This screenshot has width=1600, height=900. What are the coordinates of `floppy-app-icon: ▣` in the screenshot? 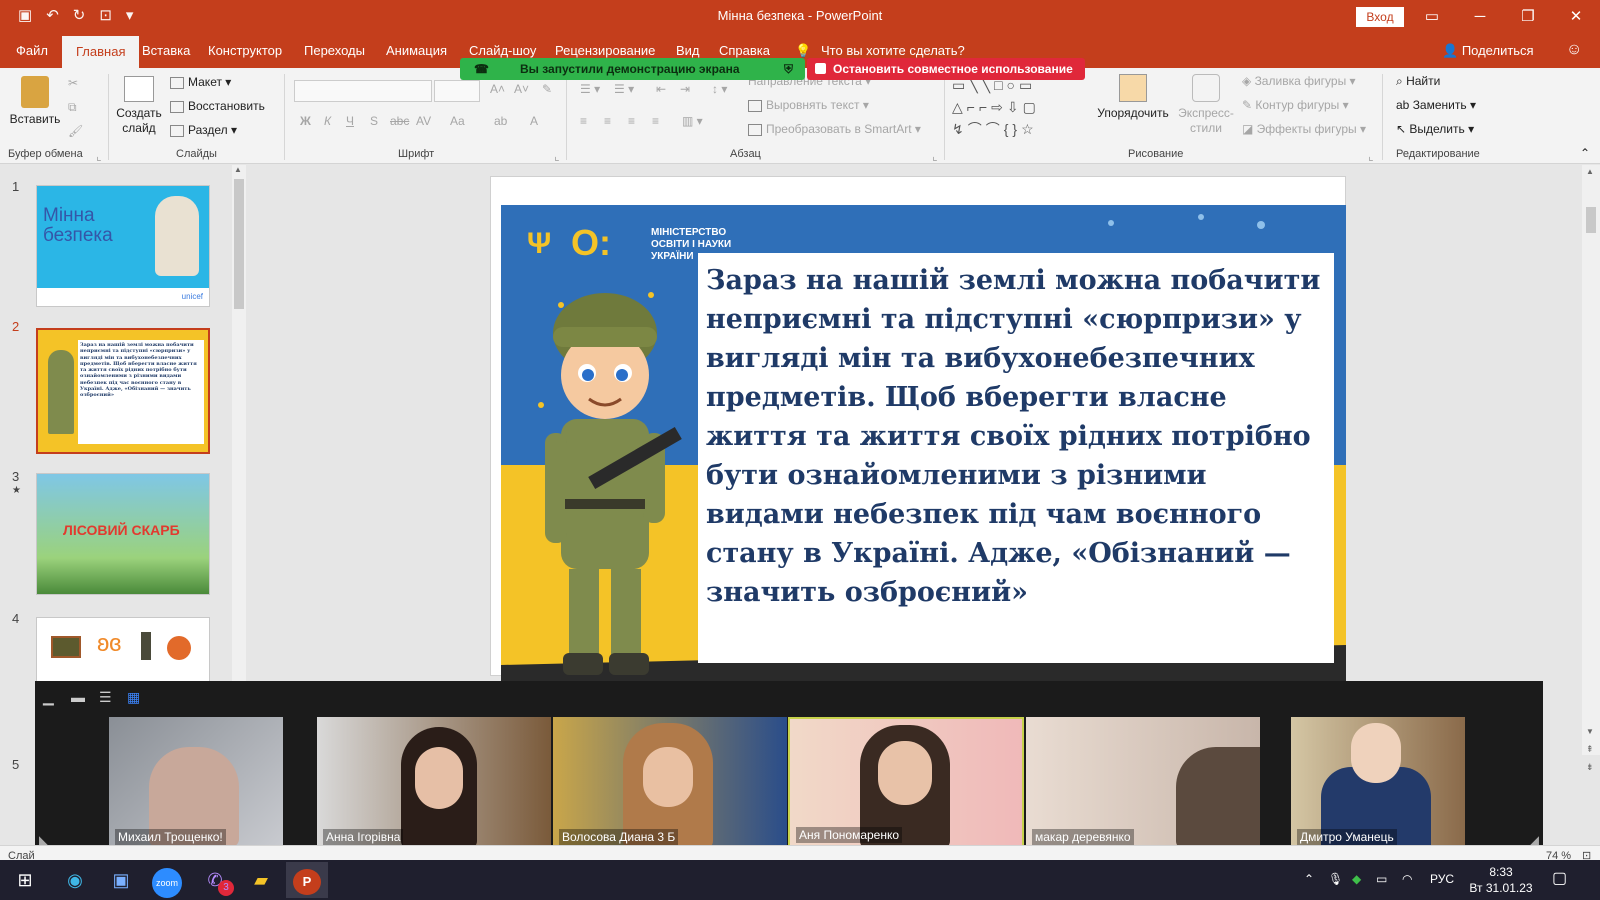 It's located at (121, 880).